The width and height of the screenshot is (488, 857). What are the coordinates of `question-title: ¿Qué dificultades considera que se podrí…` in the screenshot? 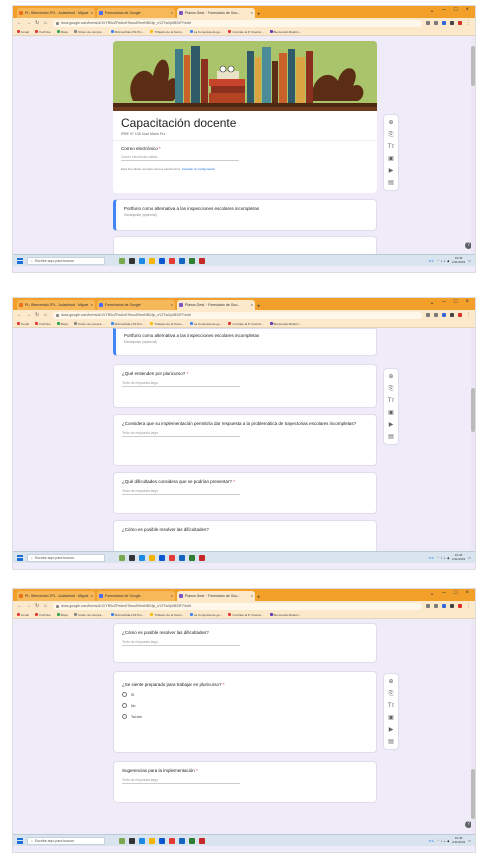 It's located at (245, 479).